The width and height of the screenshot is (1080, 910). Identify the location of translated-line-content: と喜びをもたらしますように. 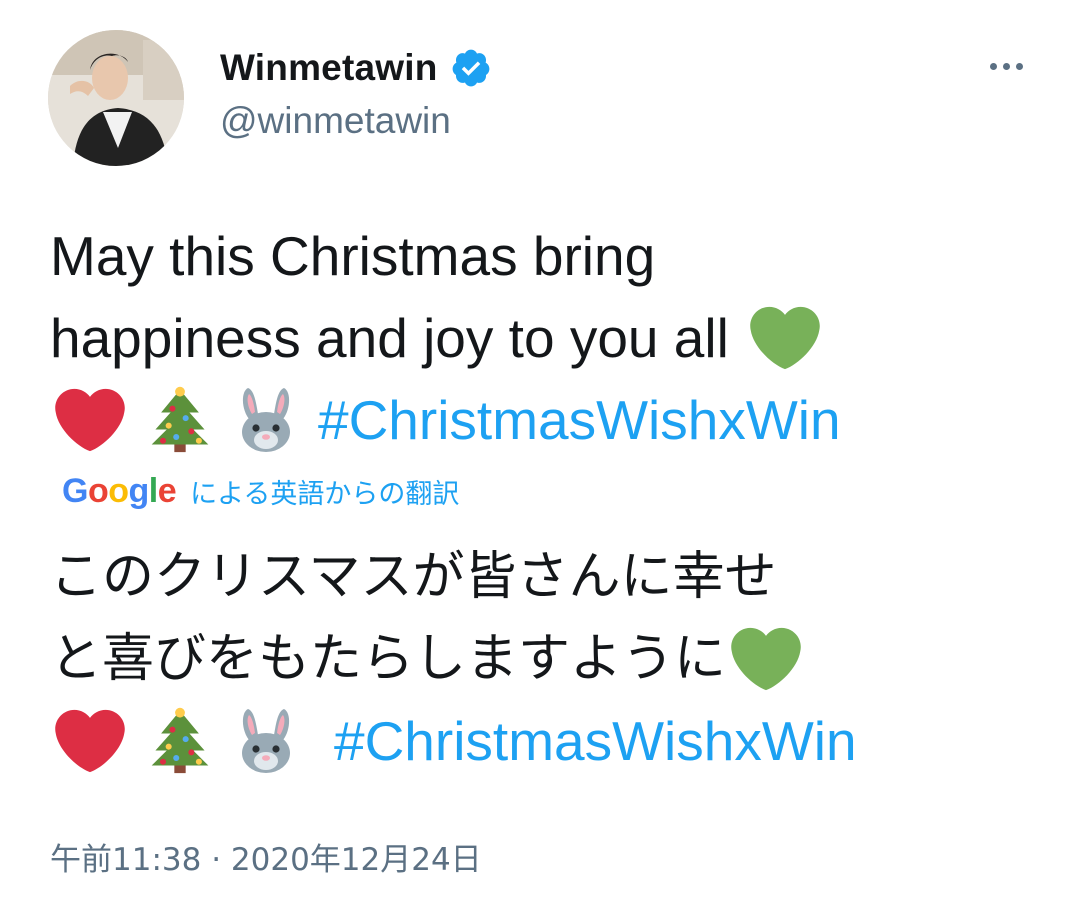
(388, 659).